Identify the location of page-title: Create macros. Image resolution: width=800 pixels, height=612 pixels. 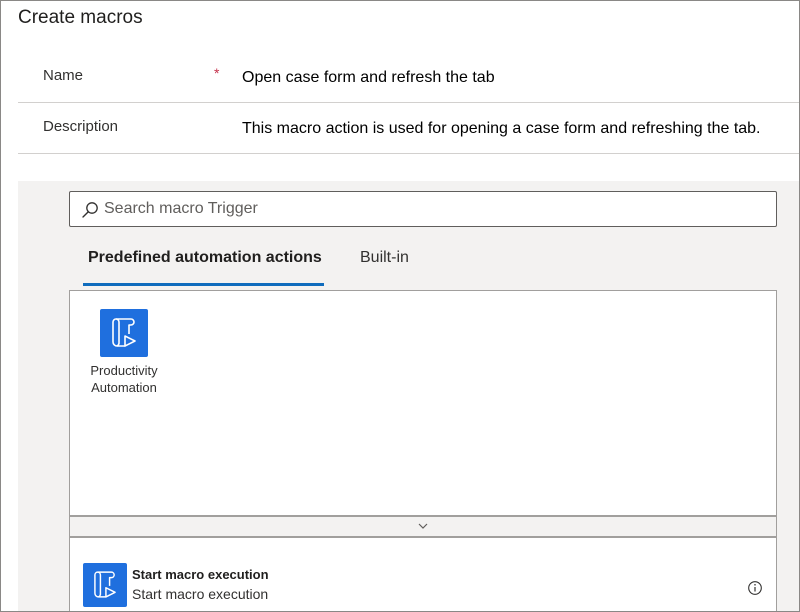
(80, 17).